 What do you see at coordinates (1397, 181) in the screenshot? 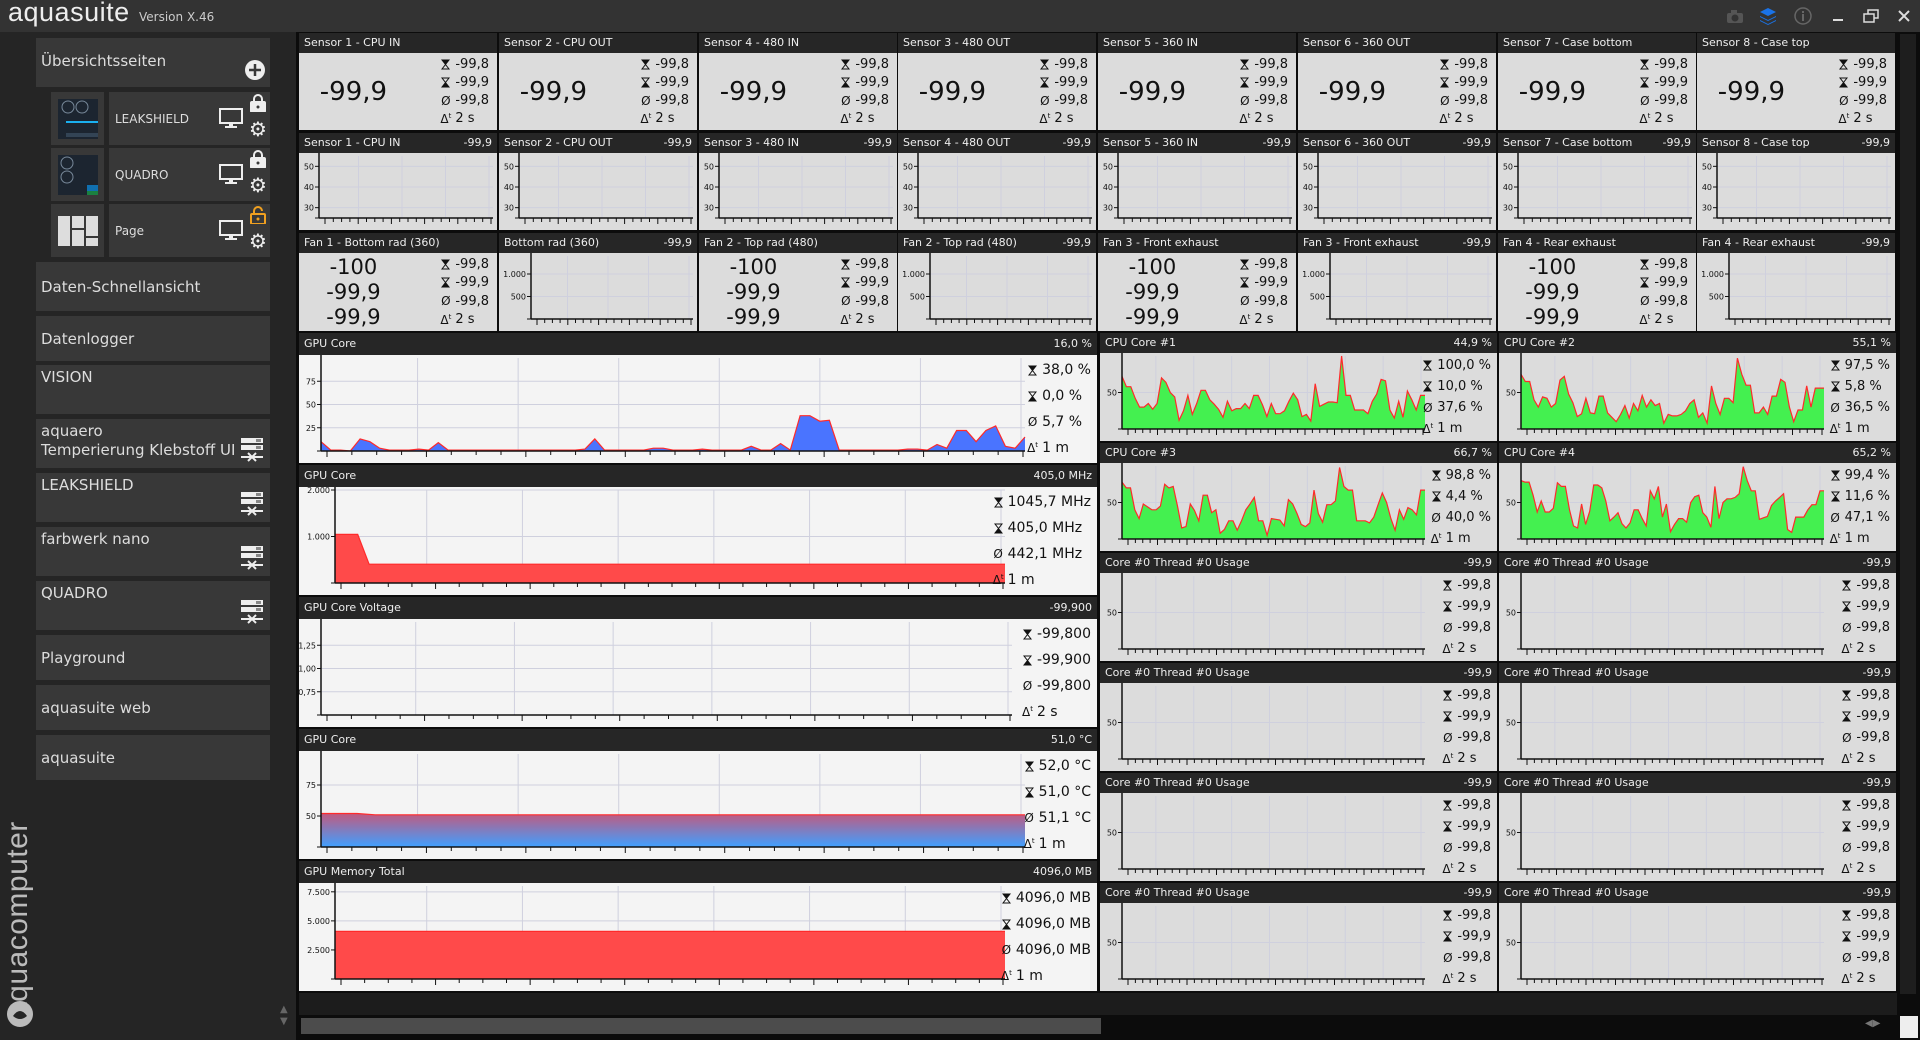
I see `sensor-chart-tile: Sensor 6 - 360 OUT -99,9 50 40 30` at bounding box center [1397, 181].